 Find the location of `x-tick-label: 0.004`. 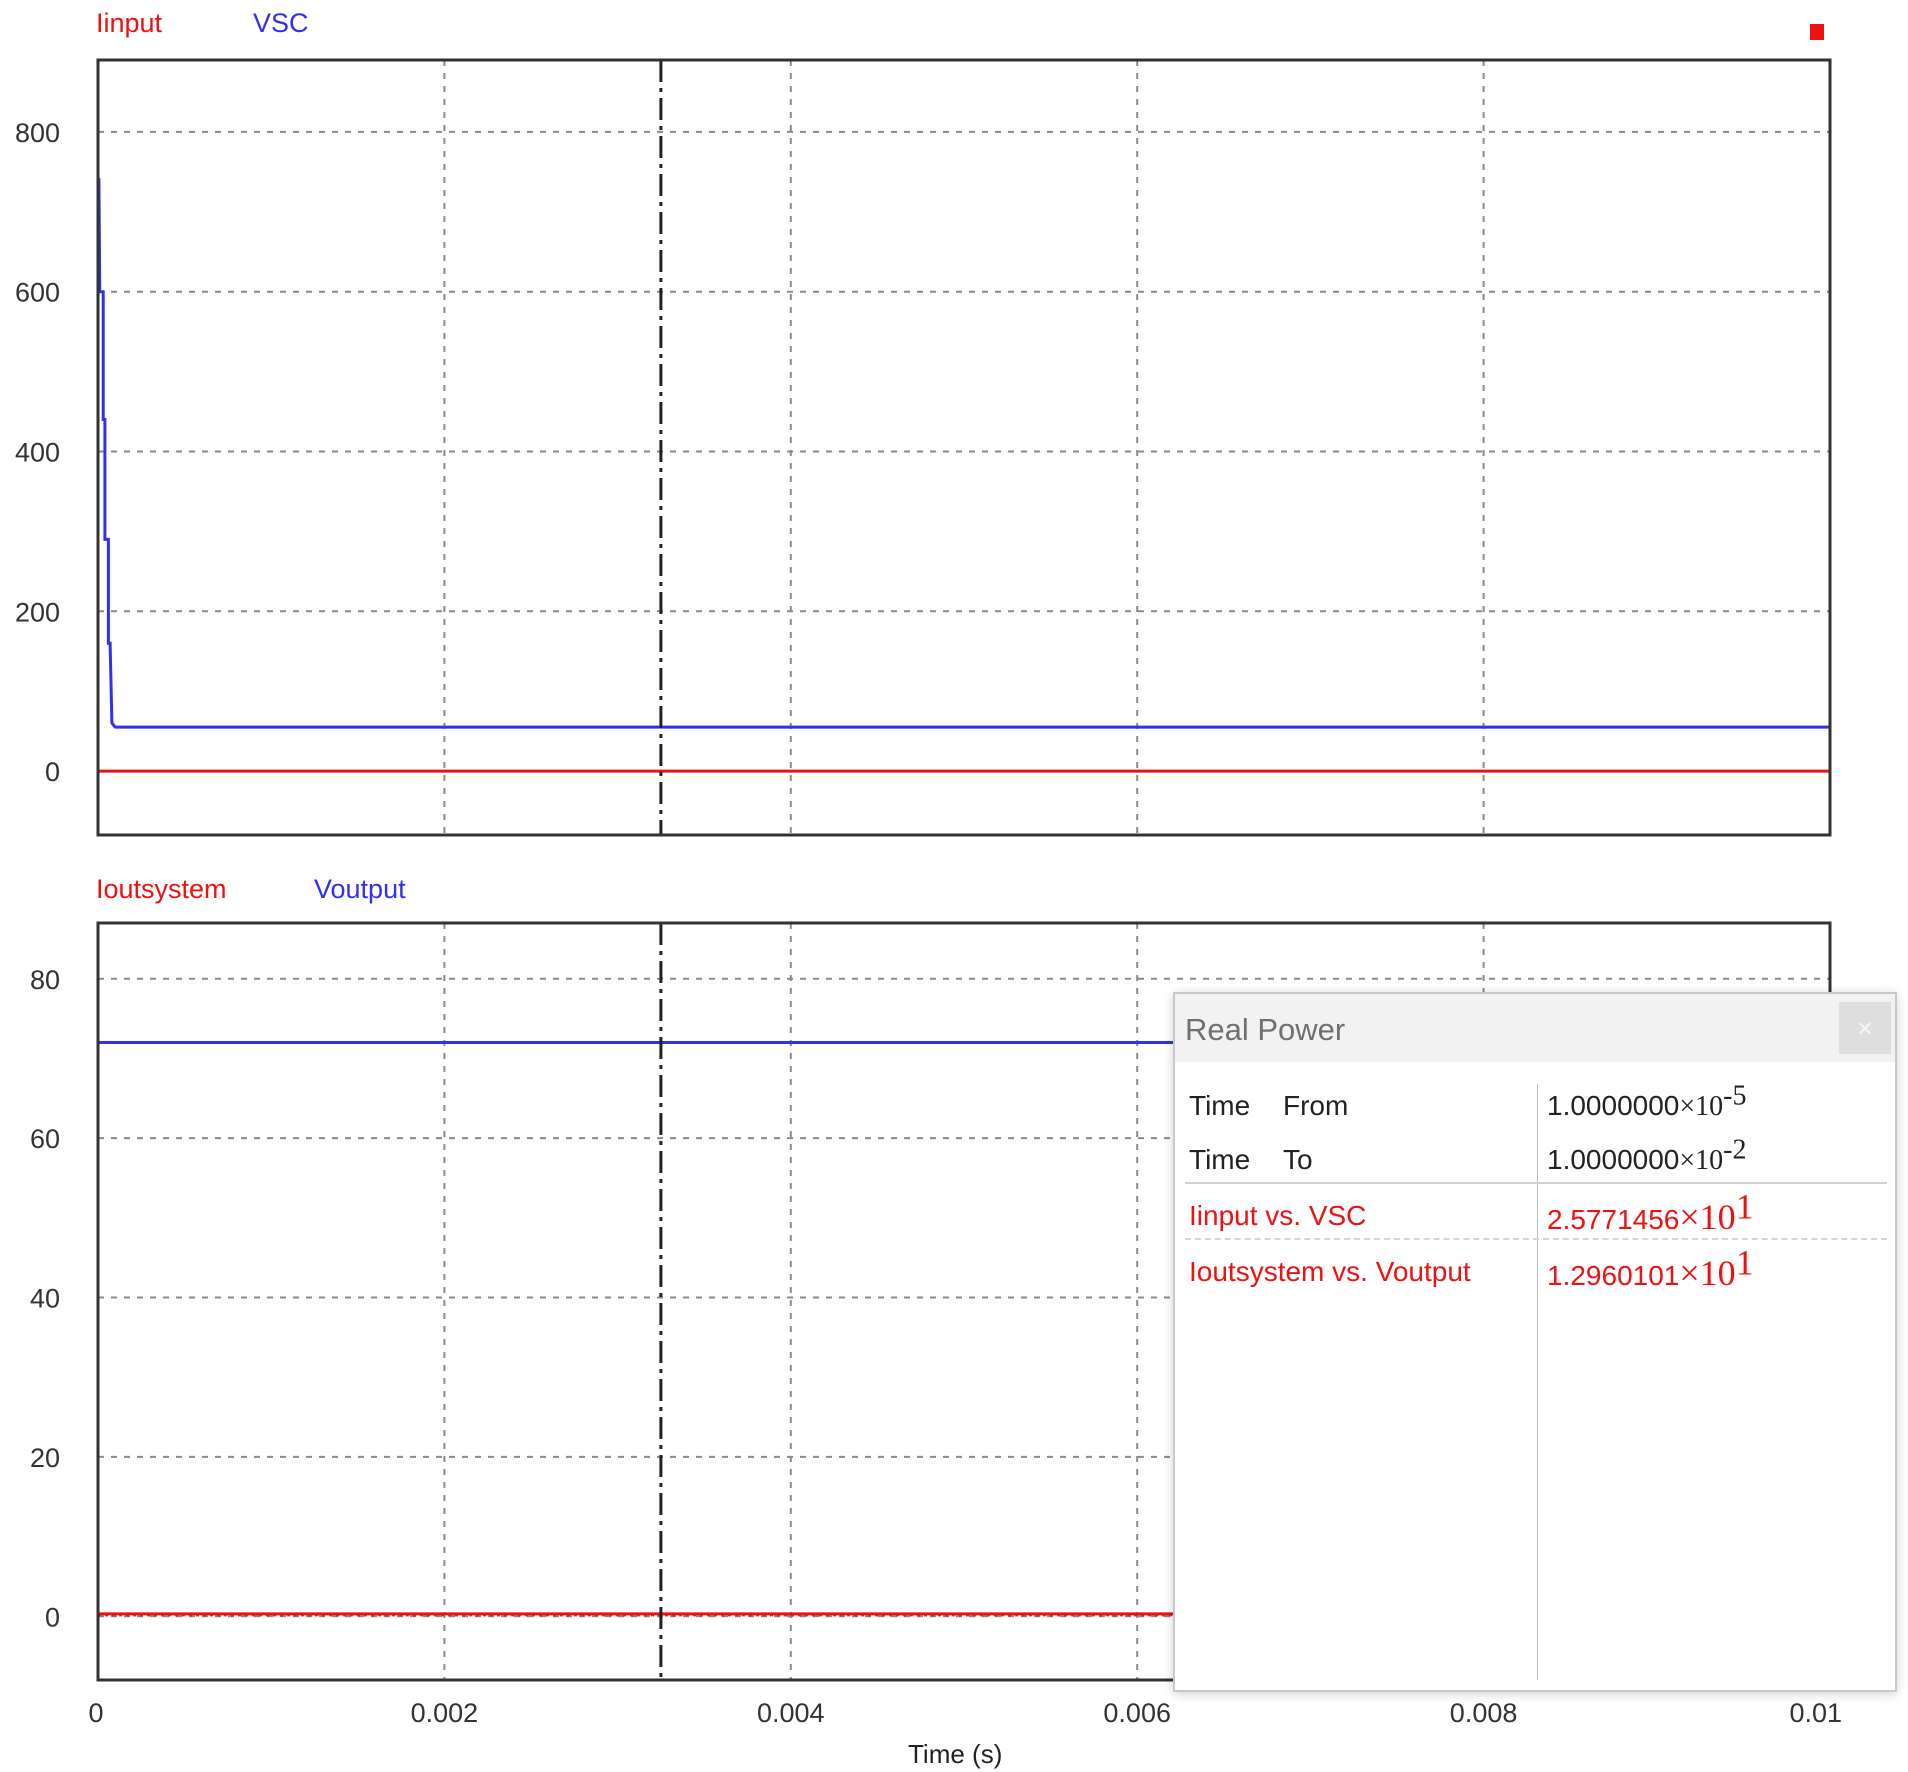

x-tick-label: 0.004 is located at coordinates (791, 1713).